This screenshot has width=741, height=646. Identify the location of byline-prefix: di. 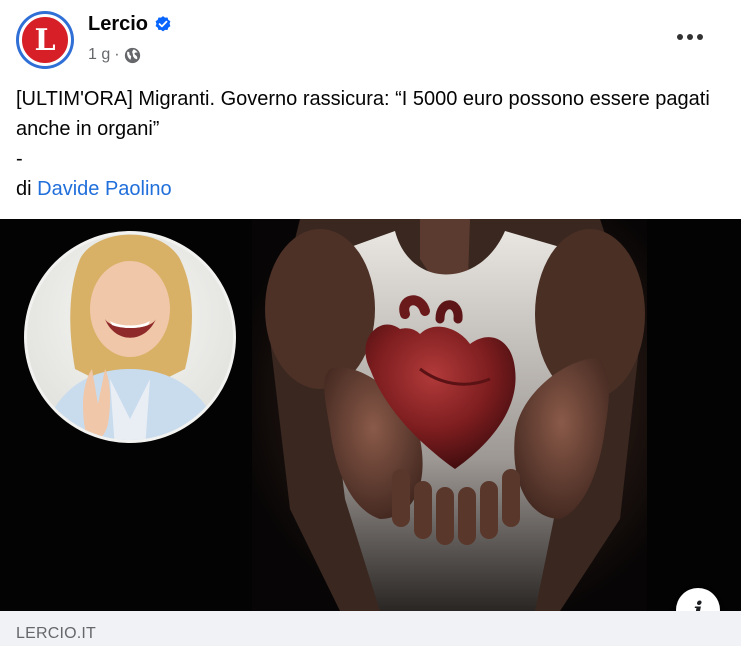
(24, 189).